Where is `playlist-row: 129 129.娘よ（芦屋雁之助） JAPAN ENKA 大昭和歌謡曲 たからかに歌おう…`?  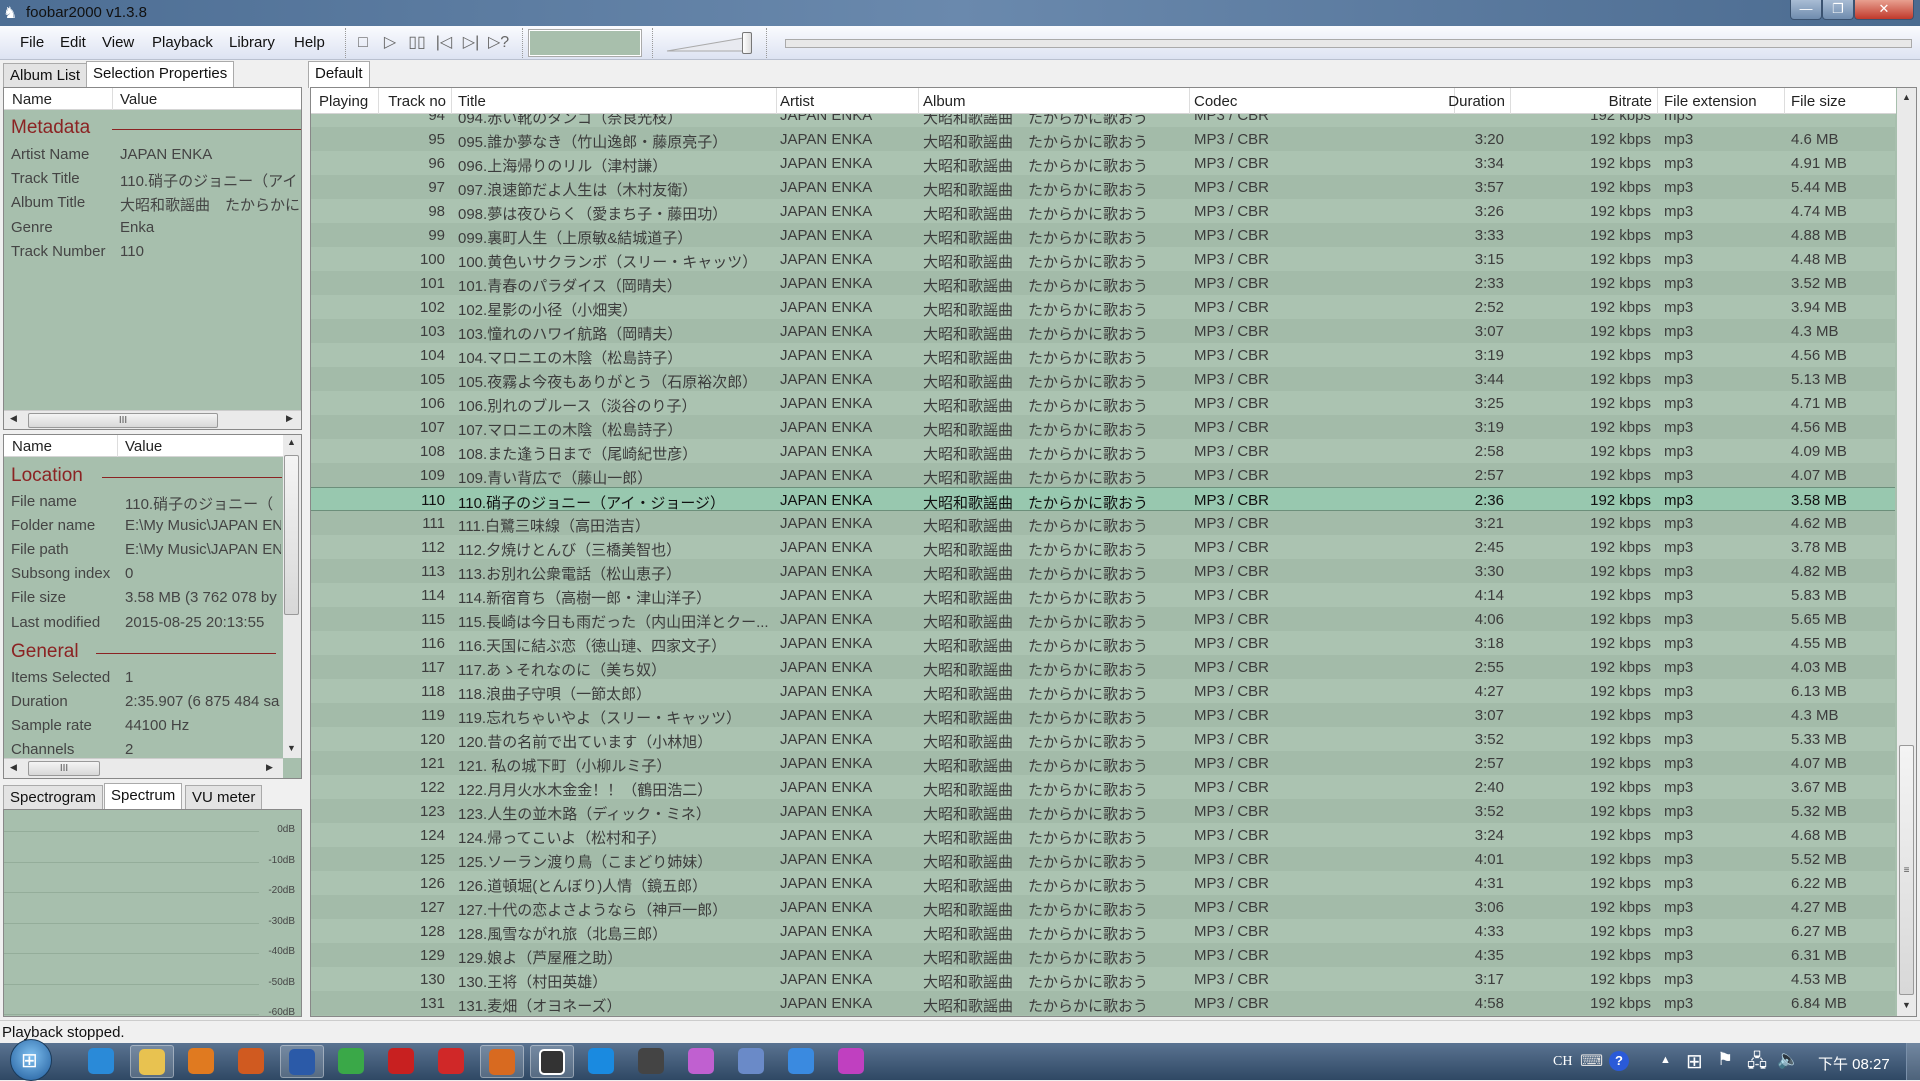 playlist-row: 129 129.娘よ（芦屋雁之助） JAPAN ENKA 大昭和歌謡曲 たからかに歌おう… is located at coordinates (1103, 955).